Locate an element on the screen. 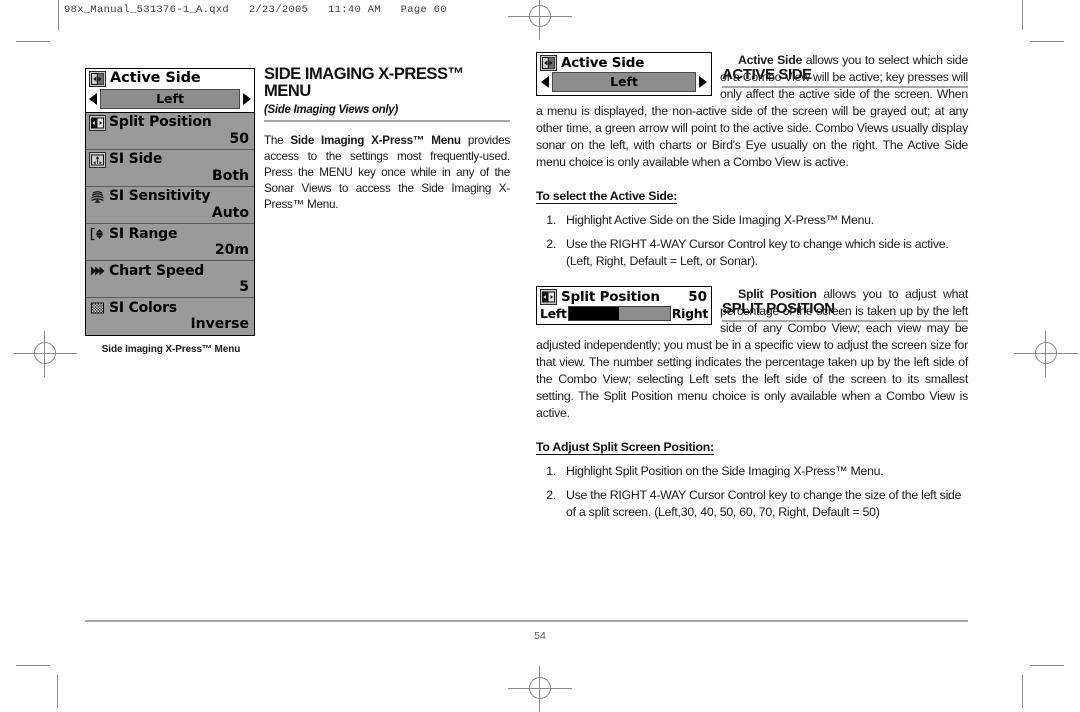 This screenshot has height=712, width=1080. lcd-menu-row-value: Auto is located at coordinates (230, 213).